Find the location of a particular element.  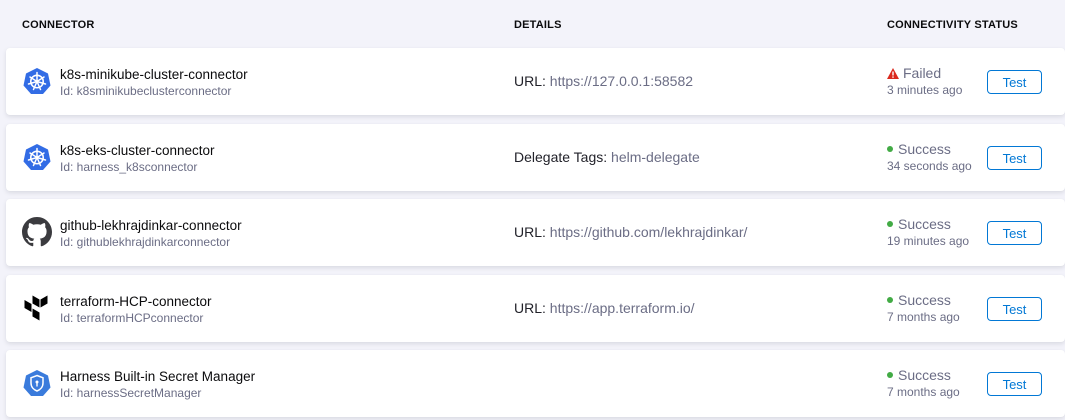

column-header-status: CONNECTIVITY STATUS is located at coordinates (952, 25).